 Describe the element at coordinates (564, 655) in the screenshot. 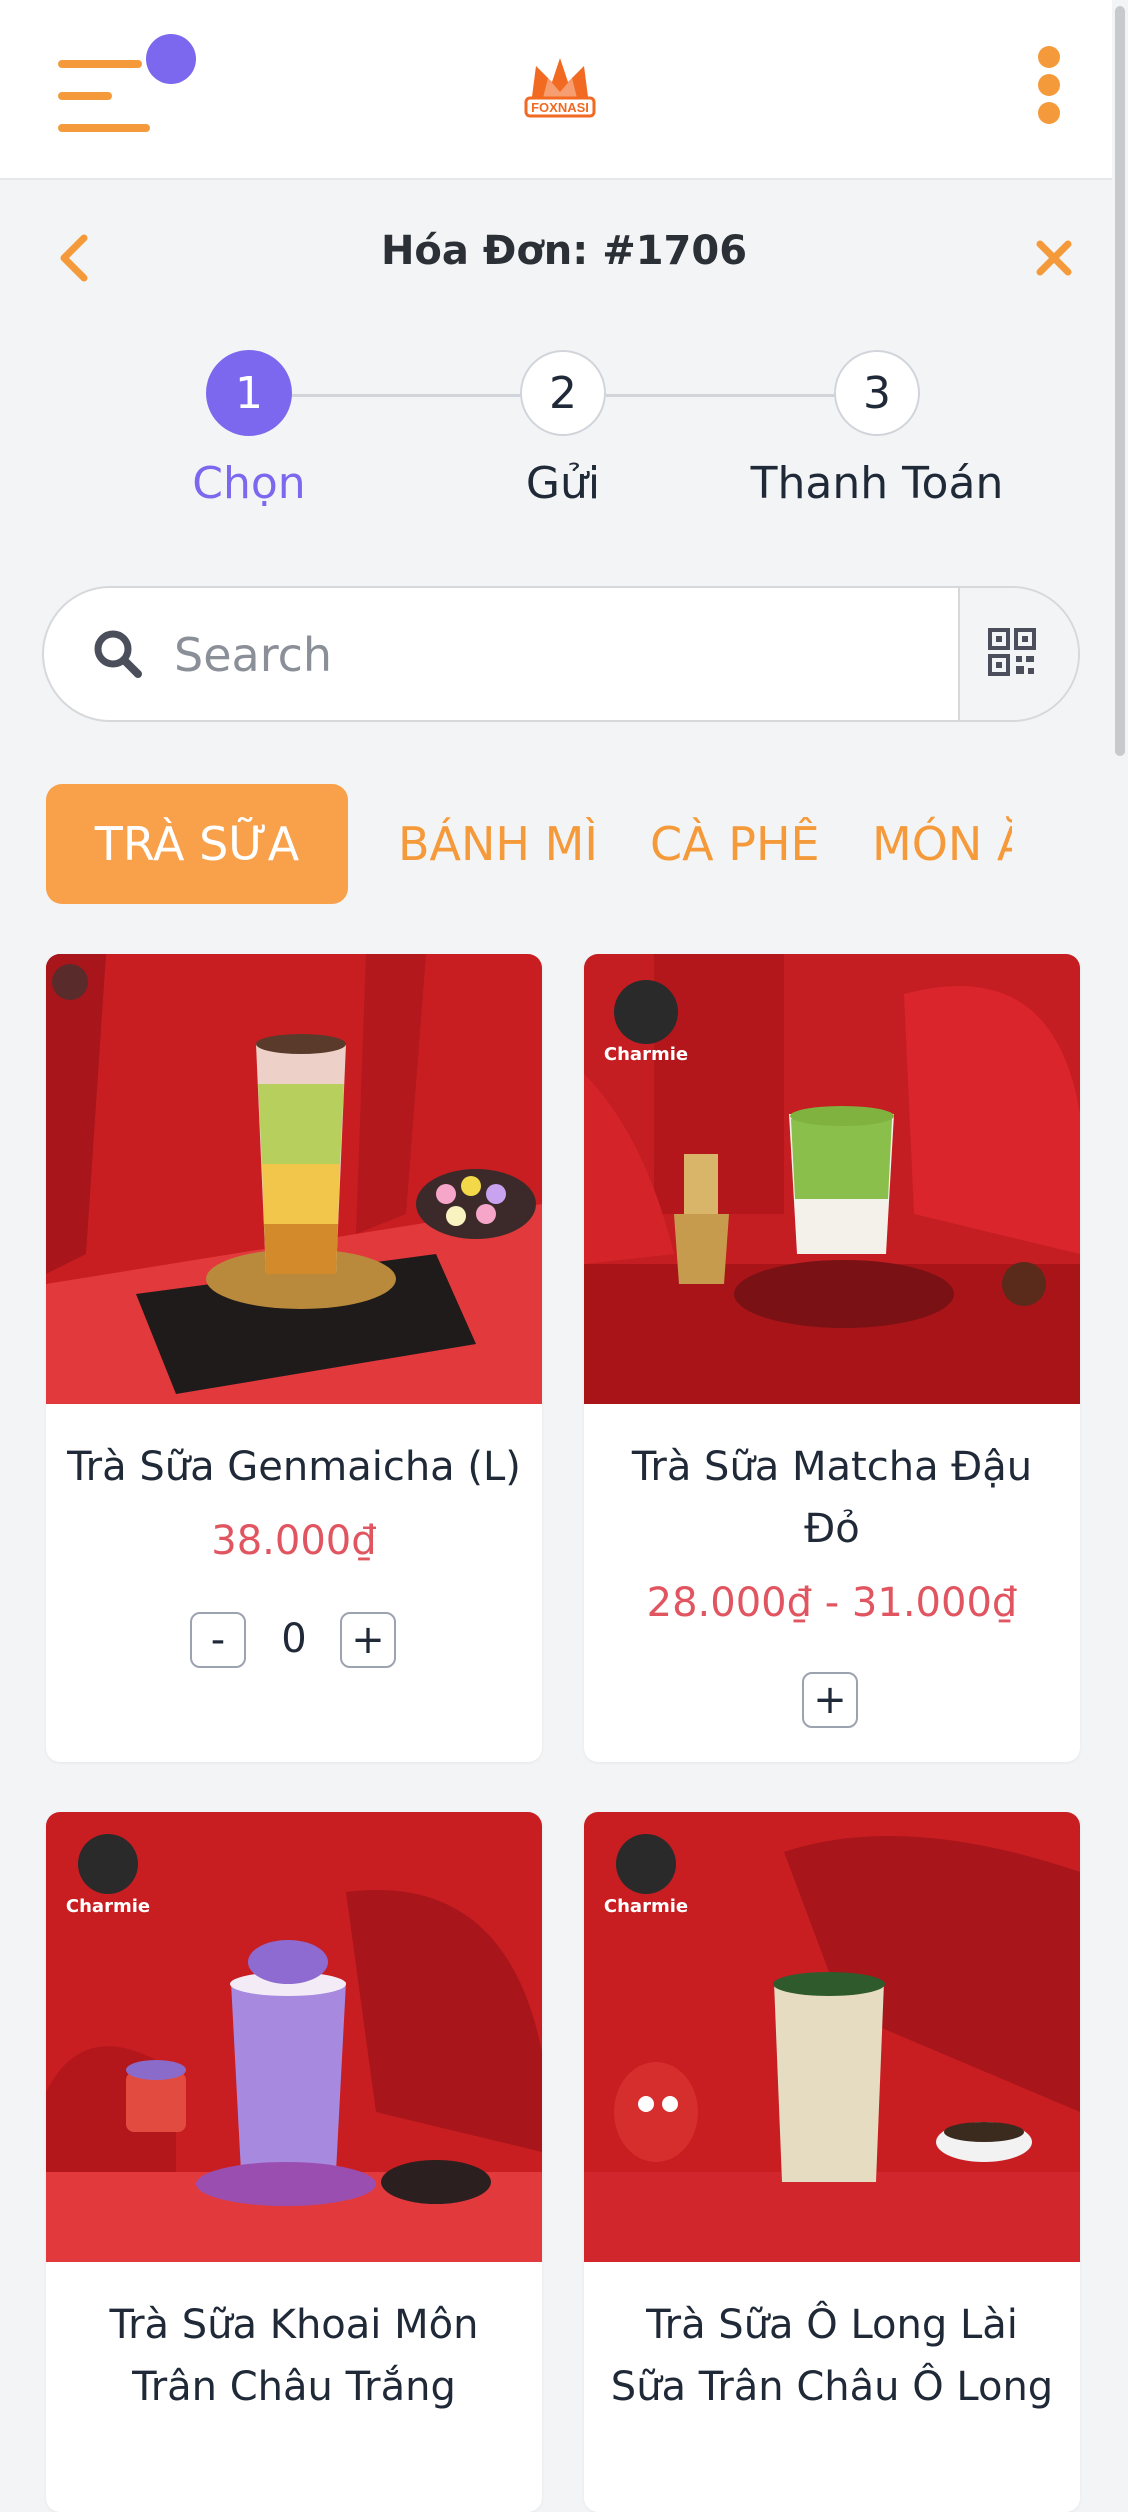

I see `search-input` at that location.